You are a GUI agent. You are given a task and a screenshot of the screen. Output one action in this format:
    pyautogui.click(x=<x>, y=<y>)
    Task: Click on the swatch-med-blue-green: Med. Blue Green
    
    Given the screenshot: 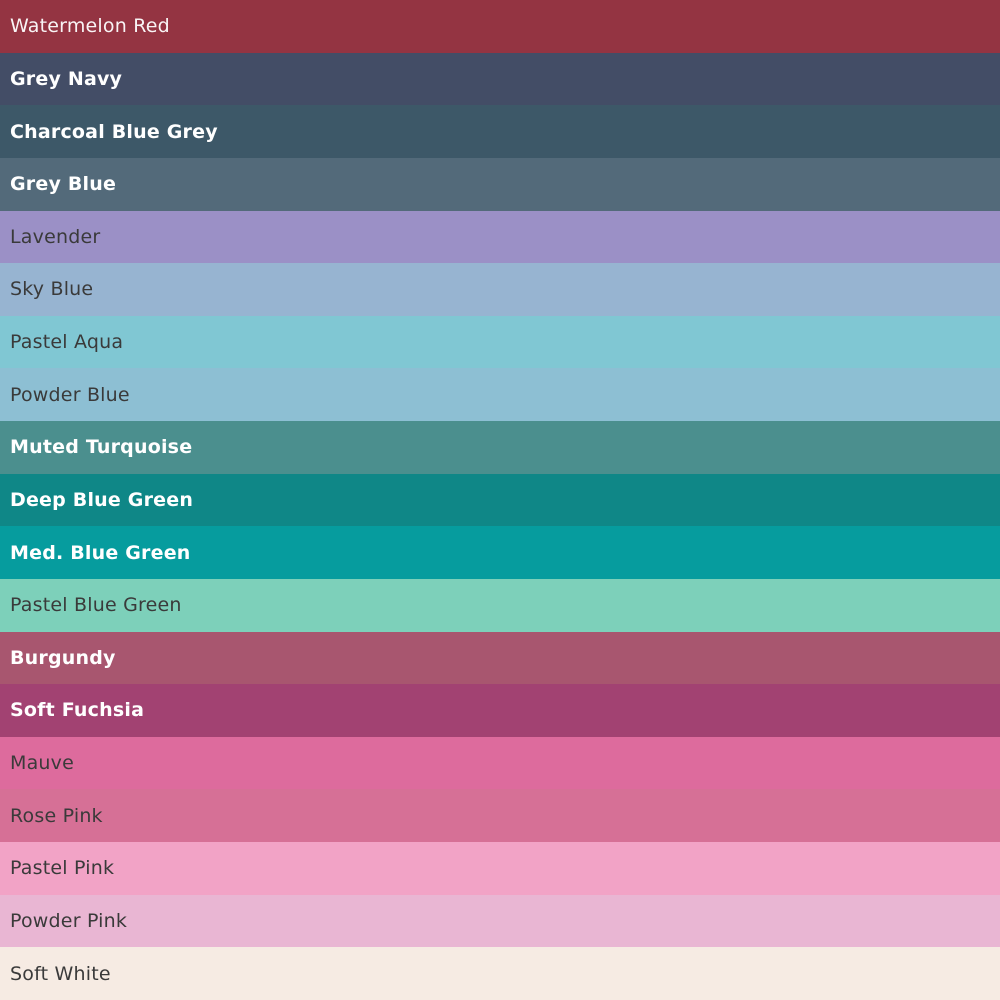 What is the action you would take?
    pyautogui.click(x=500, y=552)
    